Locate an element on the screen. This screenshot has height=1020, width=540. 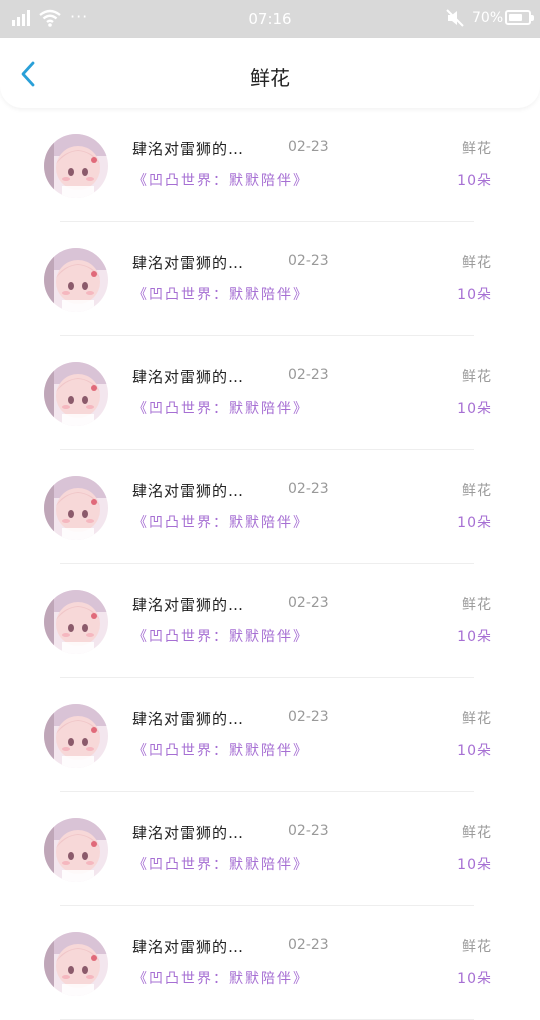
battery-icon is located at coordinates (519, 17).